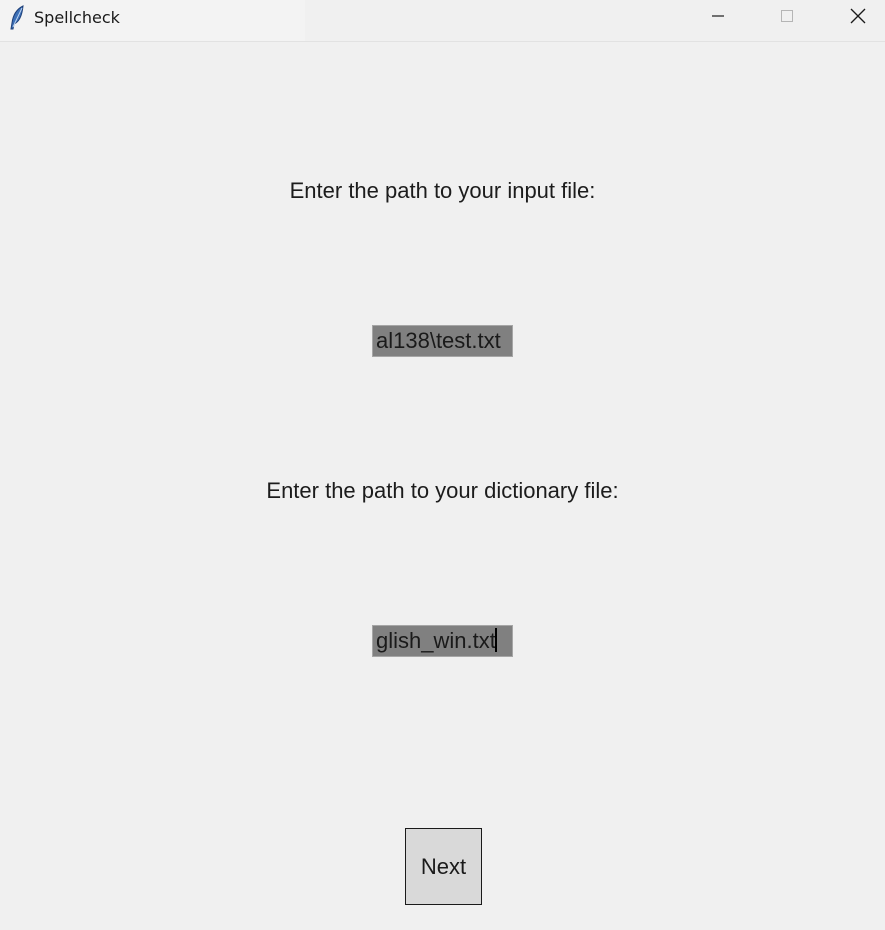  I want to click on dictionary-file-value: glish_win.txt, so click(436, 640).